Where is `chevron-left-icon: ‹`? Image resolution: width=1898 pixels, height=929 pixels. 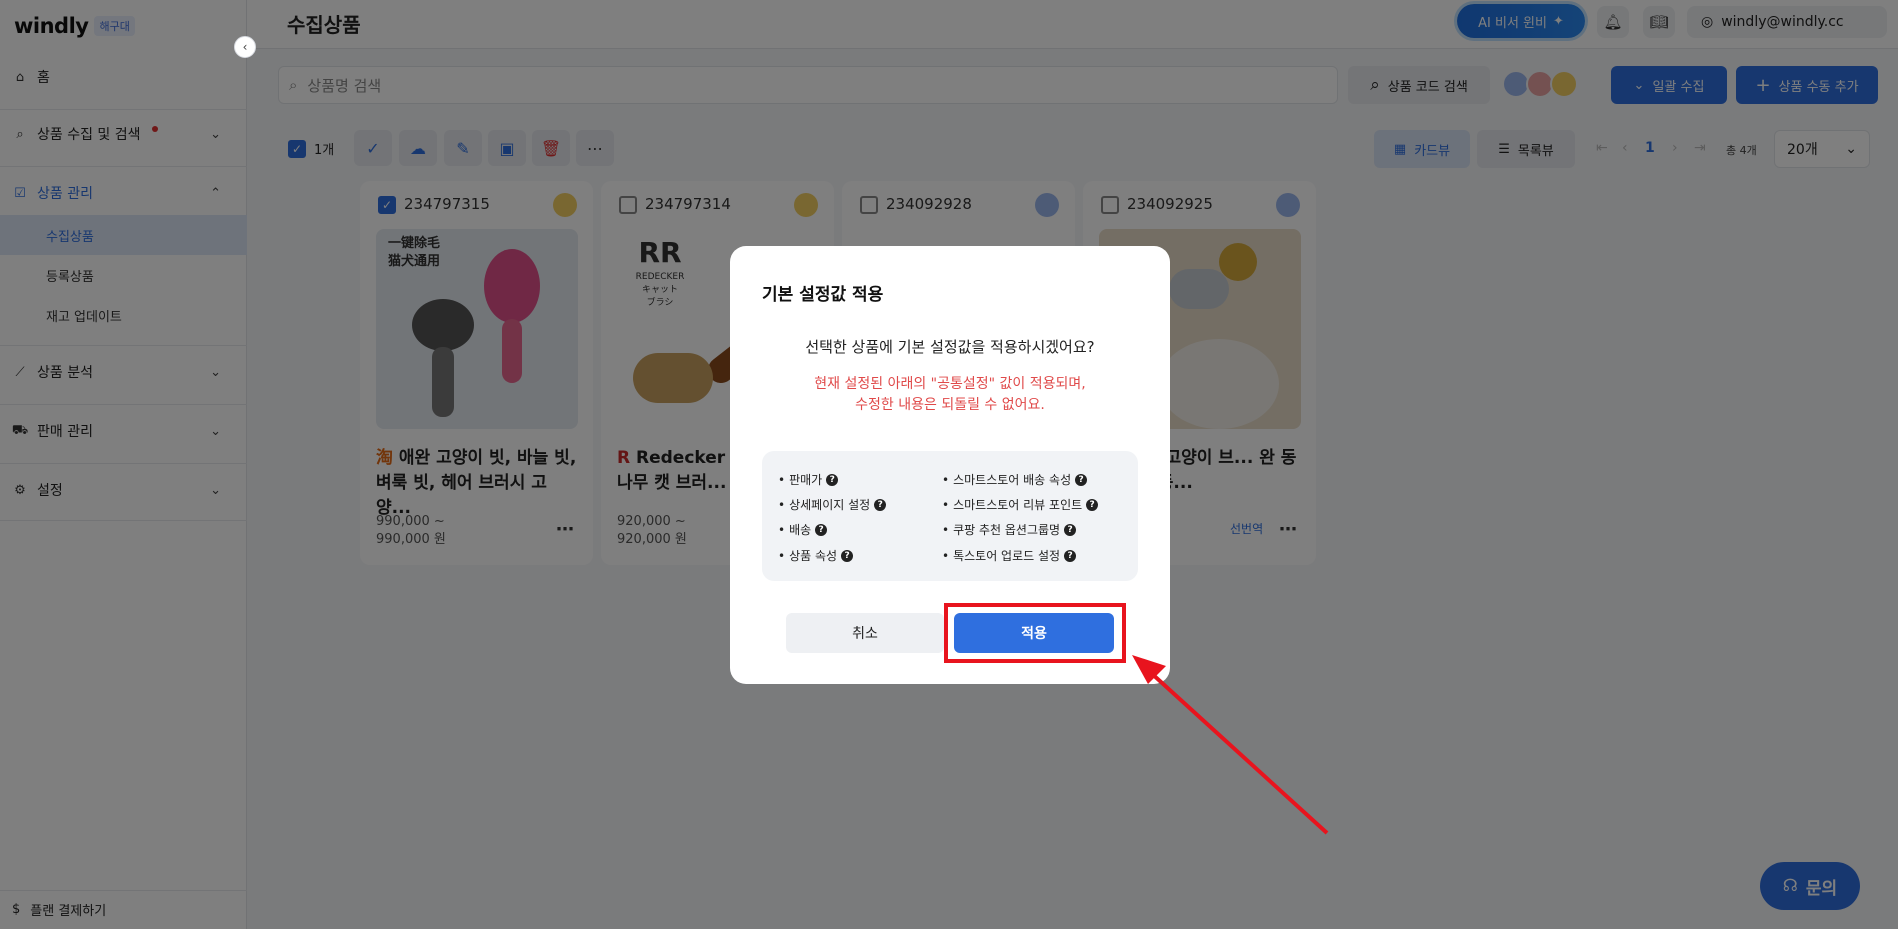 chevron-left-icon: ‹ is located at coordinates (245, 47).